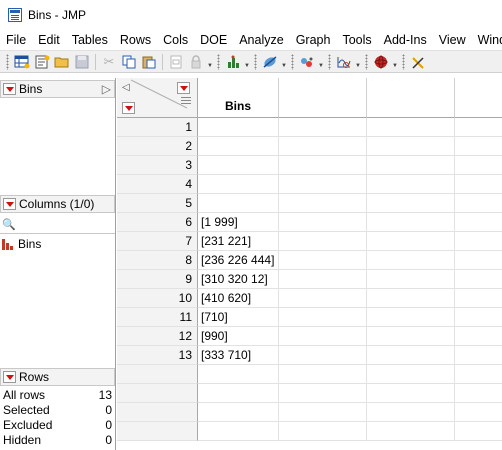 The image size is (502, 450). I want to click on columns-red-triangle-icon, so click(183, 88).